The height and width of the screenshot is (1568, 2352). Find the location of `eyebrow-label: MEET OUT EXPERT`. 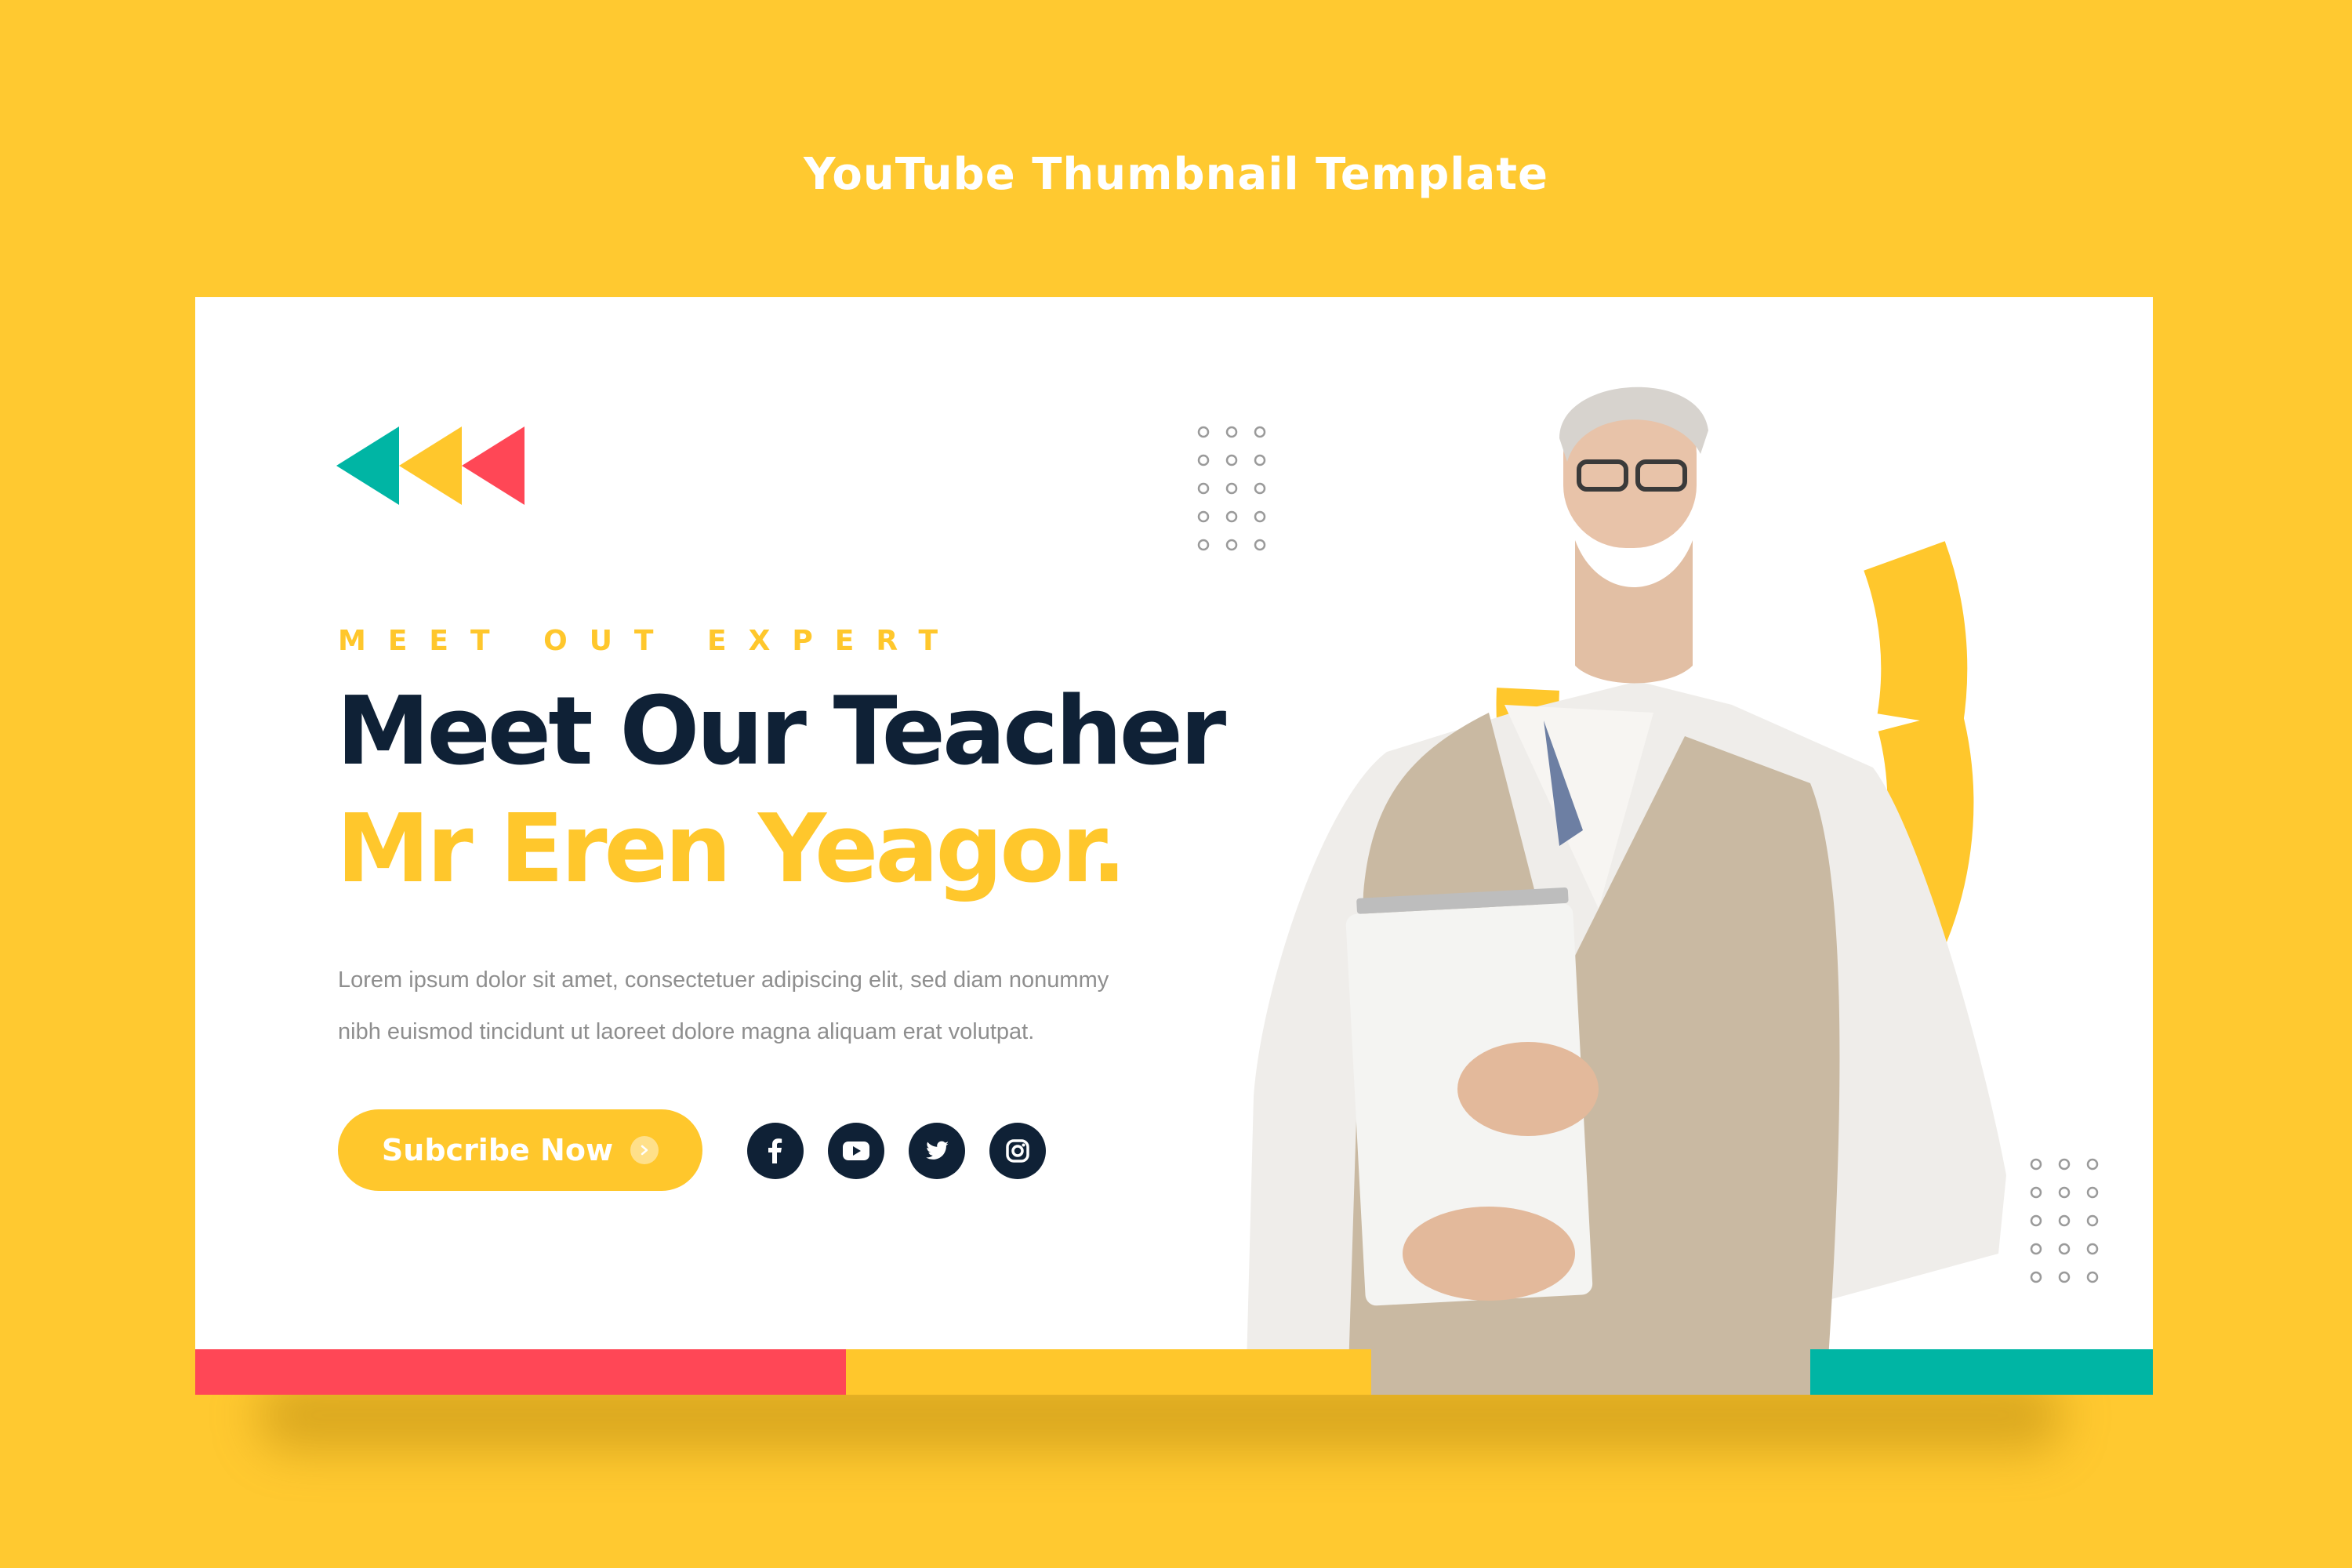

eyebrow-label: MEET OUT EXPERT is located at coordinates (649, 641).